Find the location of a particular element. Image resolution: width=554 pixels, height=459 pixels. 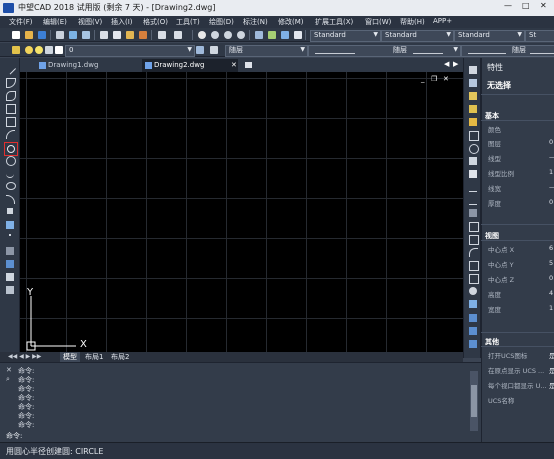

layer-color-icon is located at coordinates (59, 50).